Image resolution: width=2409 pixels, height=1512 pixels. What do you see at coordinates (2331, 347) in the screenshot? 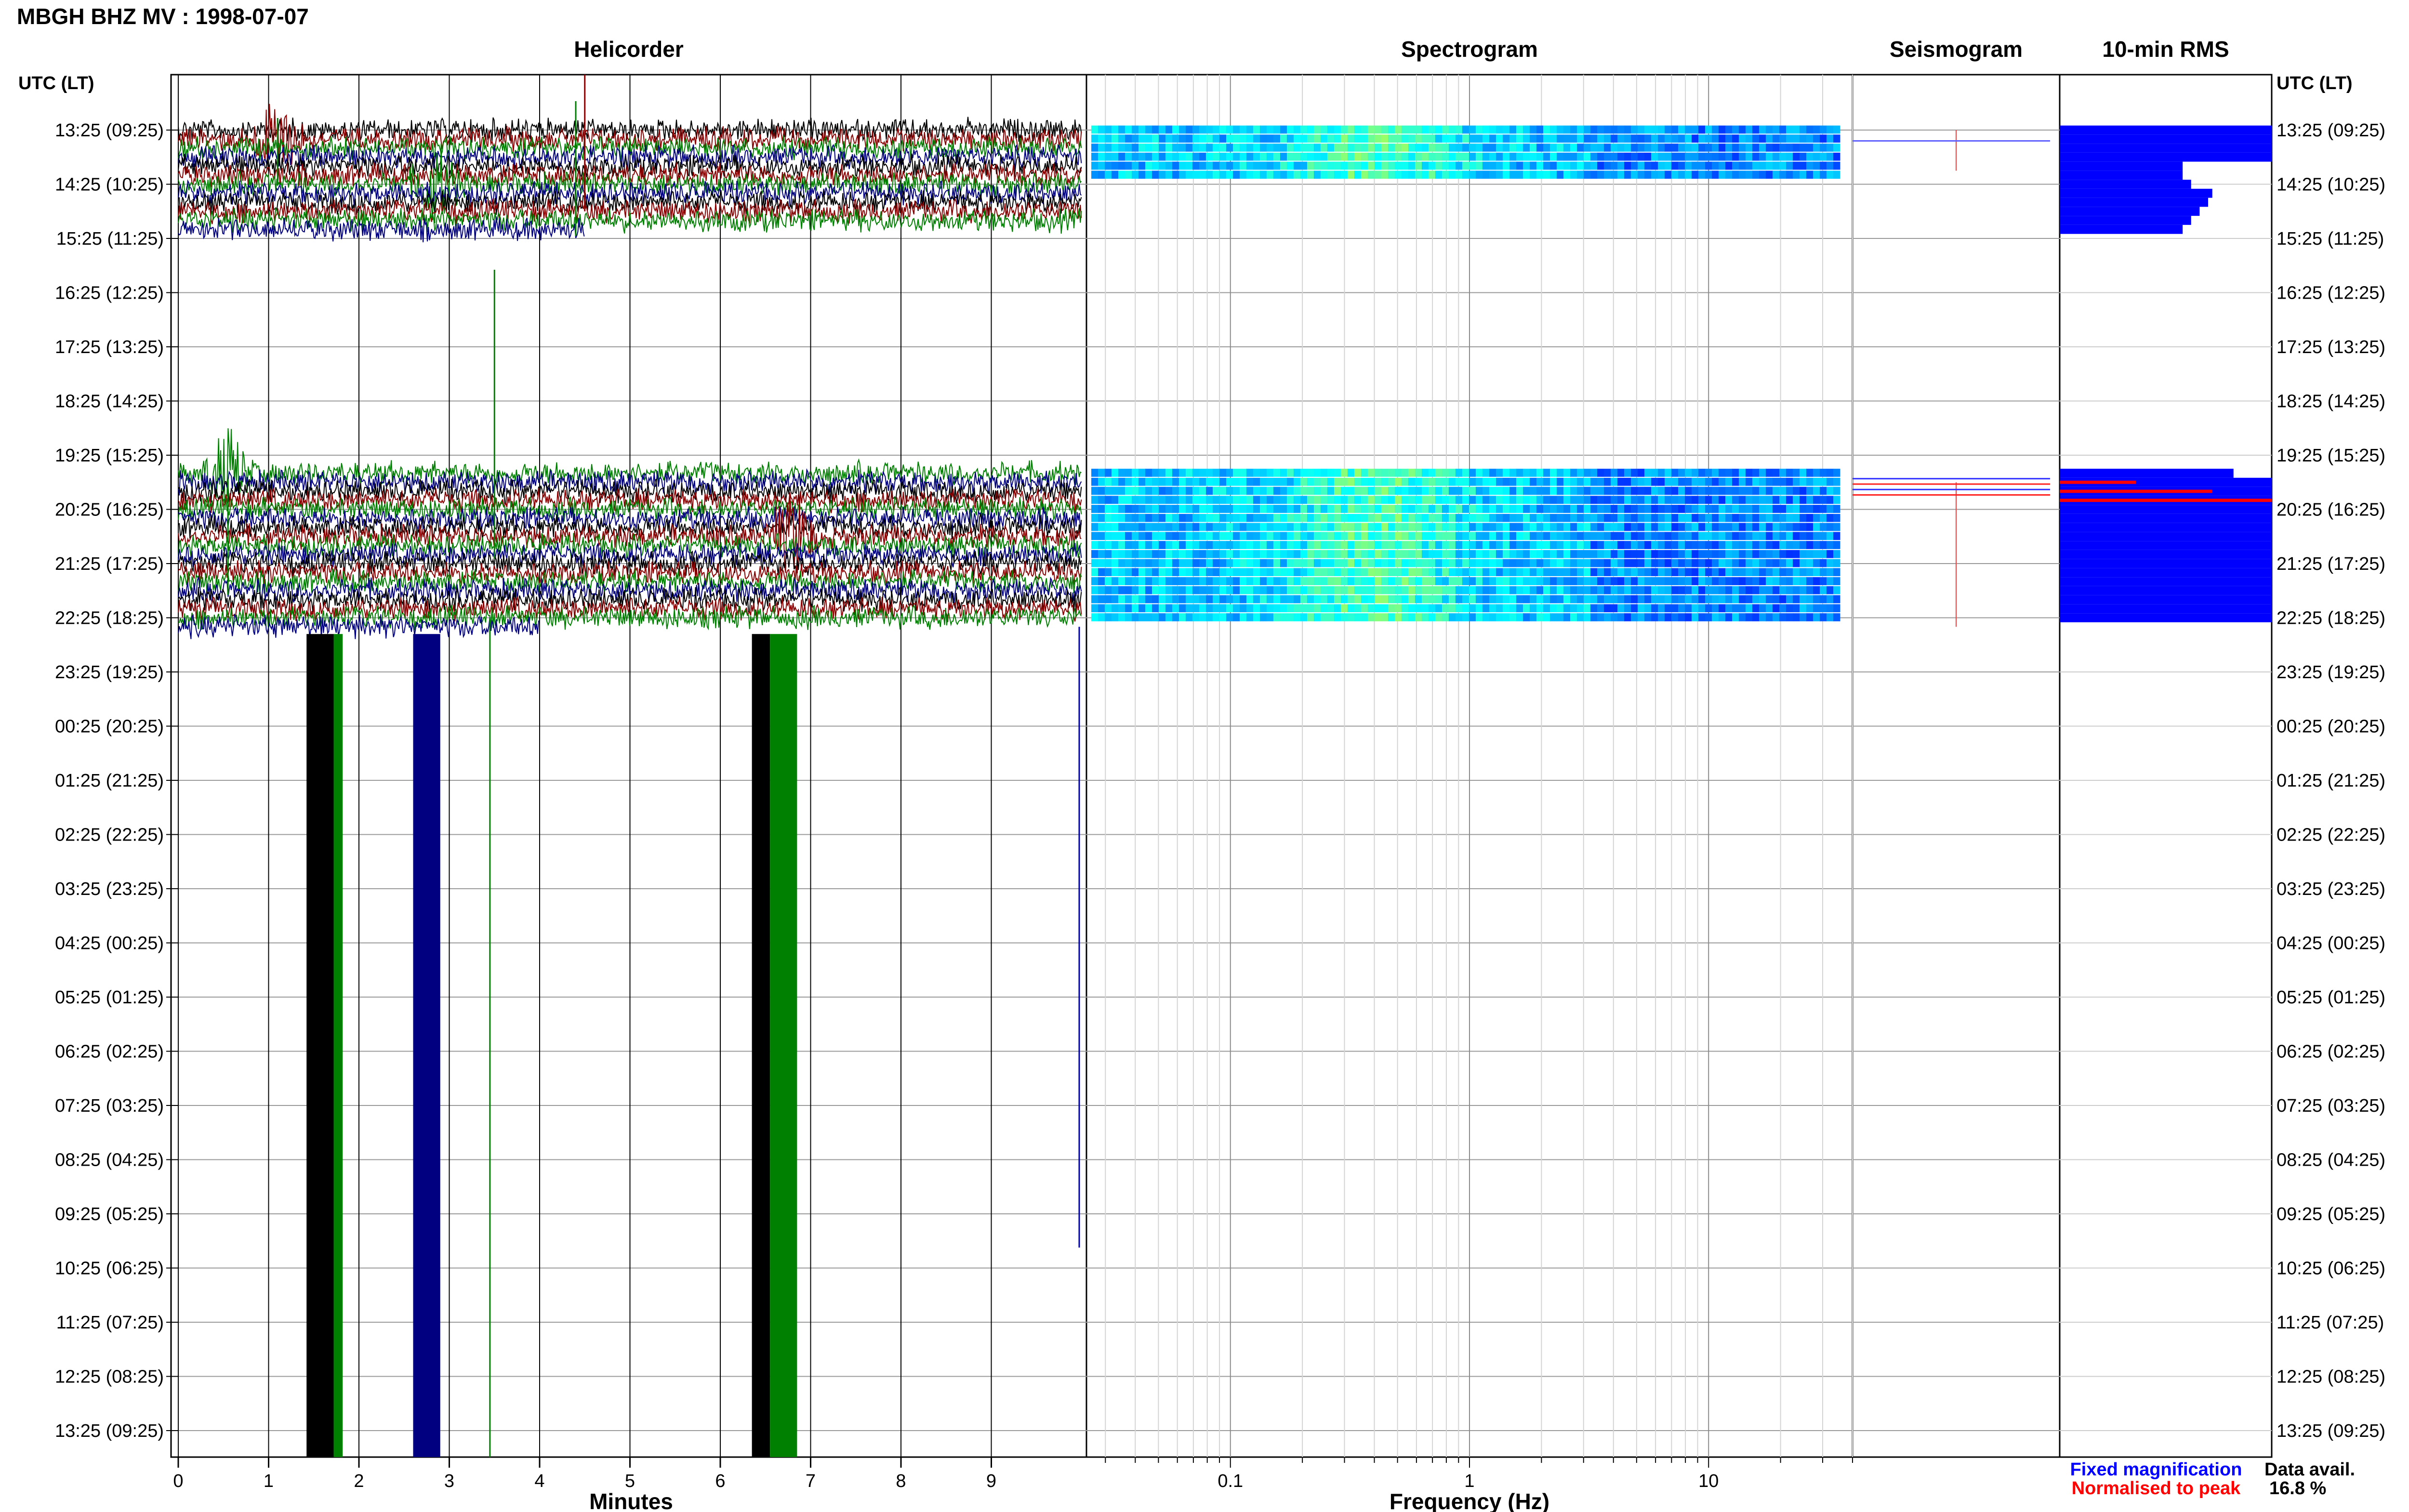
I see `hour-label-right: 17:25 (13:25)` at bounding box center [2331, 347].